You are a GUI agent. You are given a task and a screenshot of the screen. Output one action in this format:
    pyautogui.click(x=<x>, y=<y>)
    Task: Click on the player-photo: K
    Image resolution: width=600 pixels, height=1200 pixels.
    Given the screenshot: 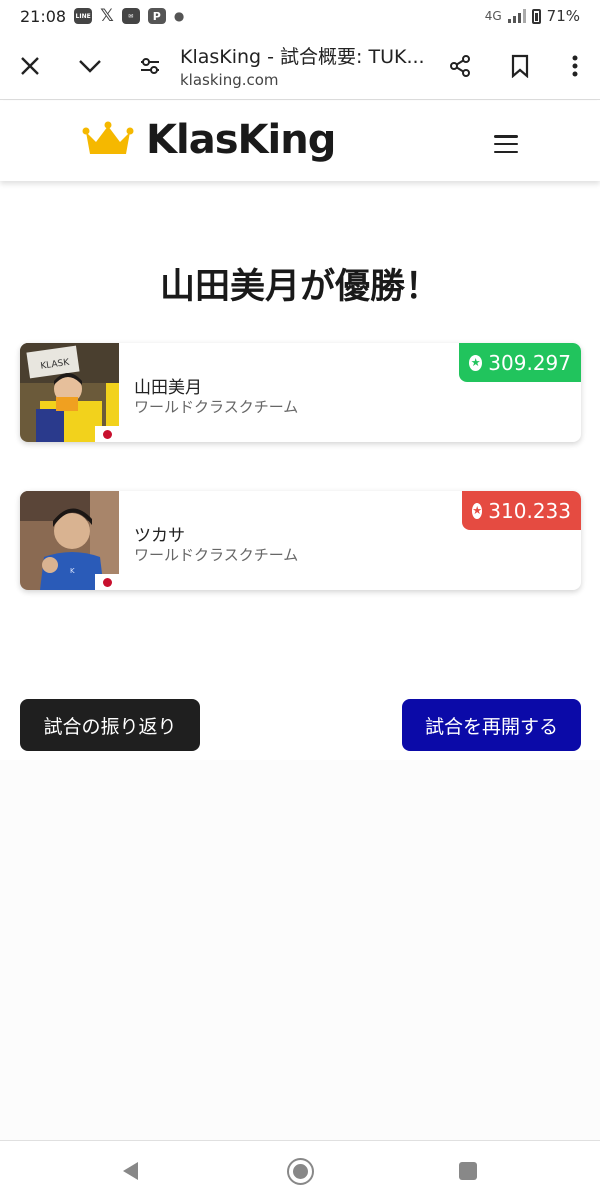 What is the action you would take?
    pyautogui.click(x=69, y=540)
    